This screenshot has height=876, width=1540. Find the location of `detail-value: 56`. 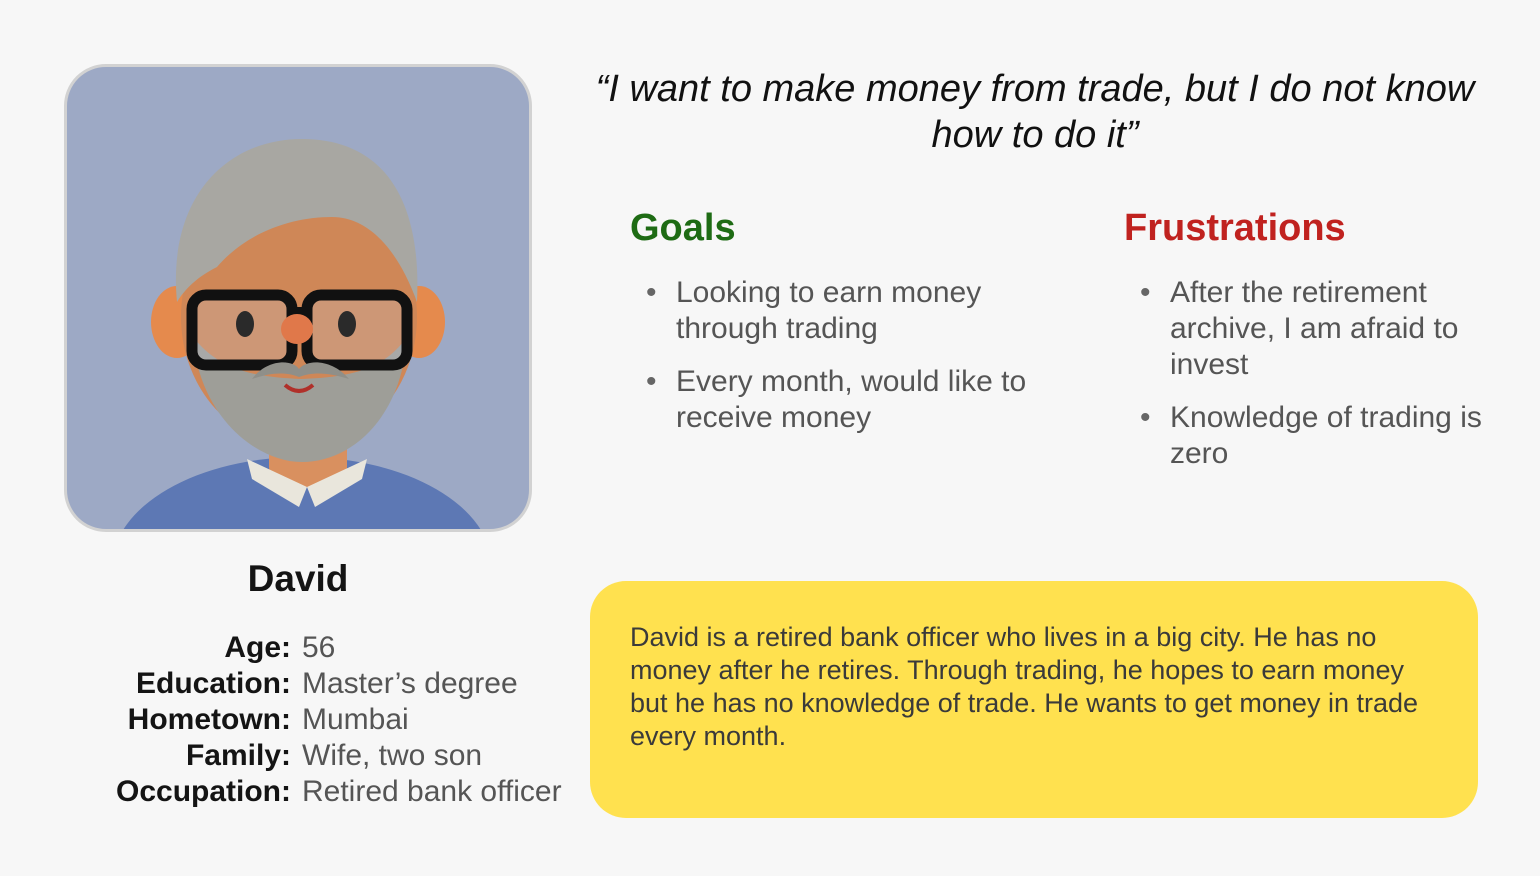

detail-value: 56 is located at coordinates (319, 647).